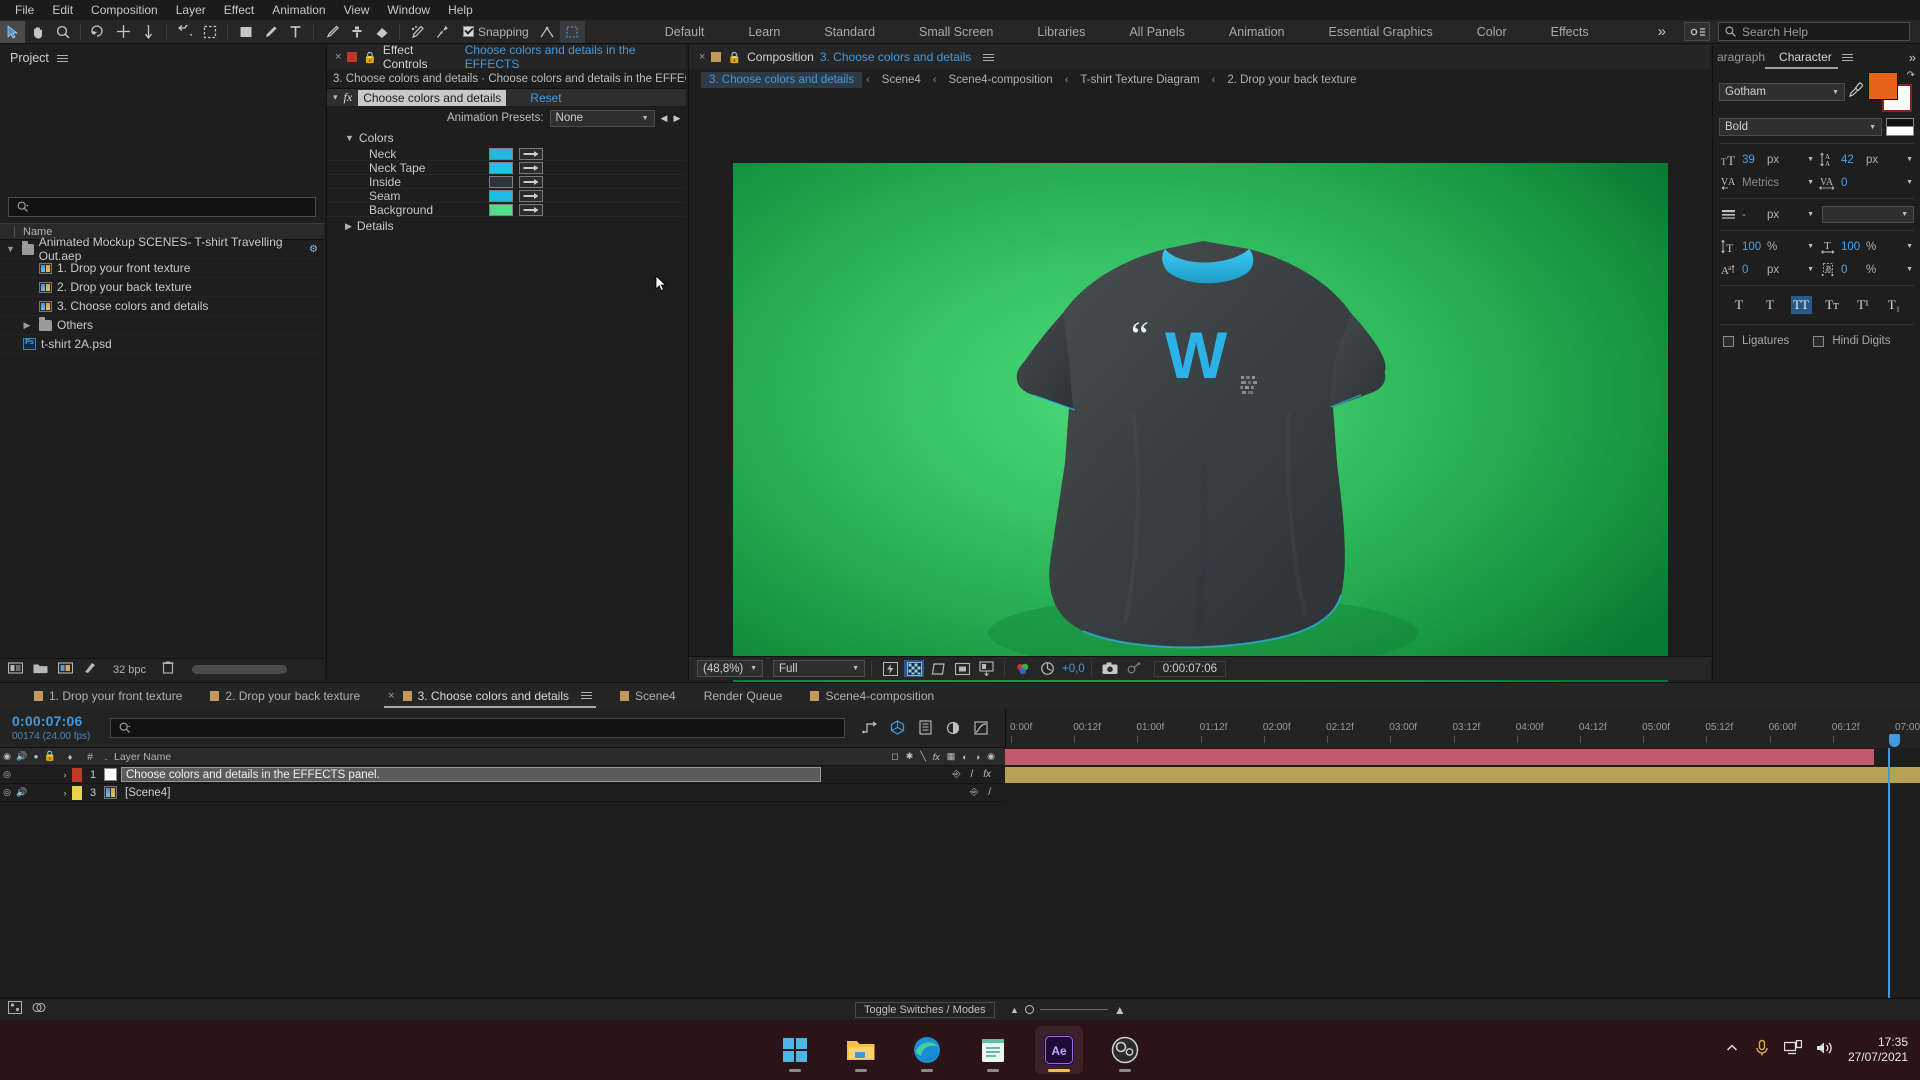  Describe the element at coordinates (897, 728) in the screenshot. I see `draft-3d-icon` at that location.